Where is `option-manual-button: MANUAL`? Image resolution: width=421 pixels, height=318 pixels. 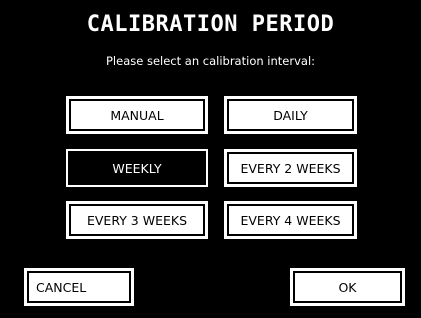 option-manual-button: MANUAL is located at coordinates (137, 115).